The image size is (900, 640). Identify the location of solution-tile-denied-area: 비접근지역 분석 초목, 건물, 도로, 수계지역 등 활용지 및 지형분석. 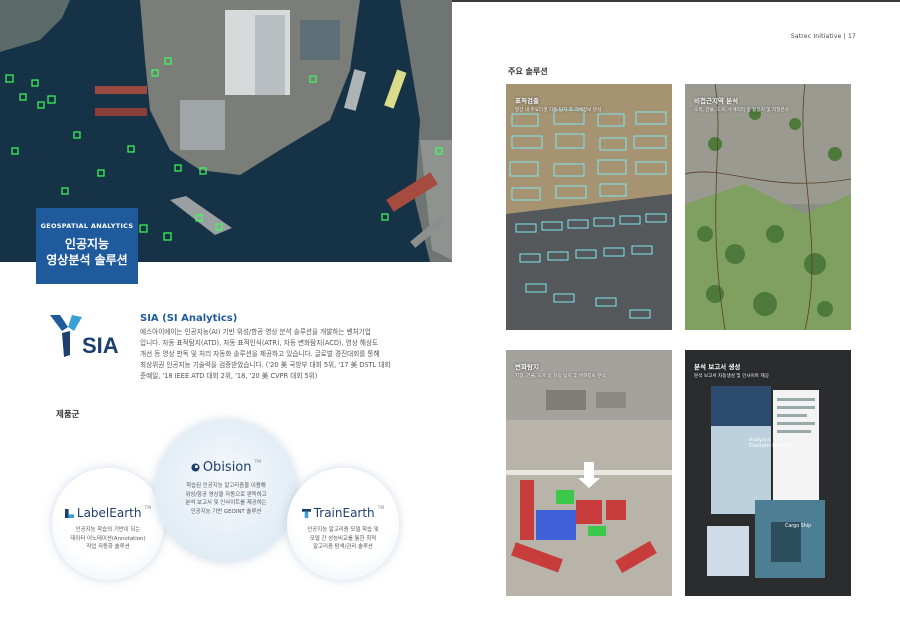
(768, 207).